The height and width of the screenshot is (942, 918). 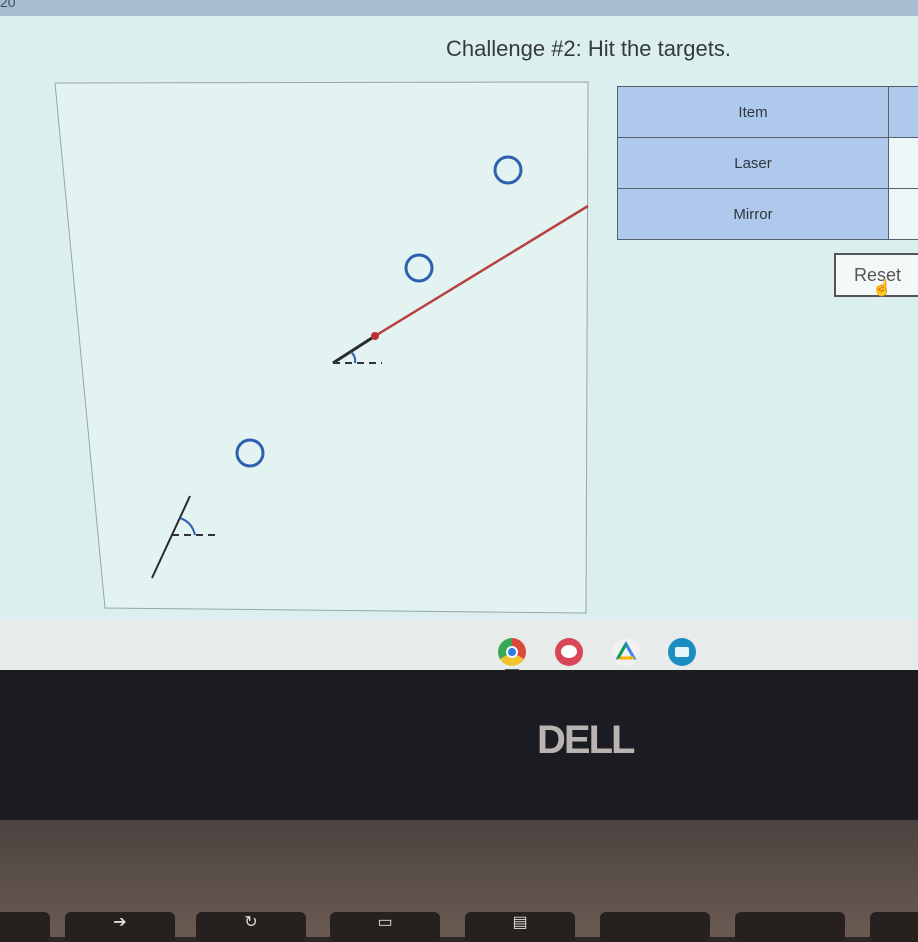 I want to click on table-row: Laser, so click(x=768, y=163).